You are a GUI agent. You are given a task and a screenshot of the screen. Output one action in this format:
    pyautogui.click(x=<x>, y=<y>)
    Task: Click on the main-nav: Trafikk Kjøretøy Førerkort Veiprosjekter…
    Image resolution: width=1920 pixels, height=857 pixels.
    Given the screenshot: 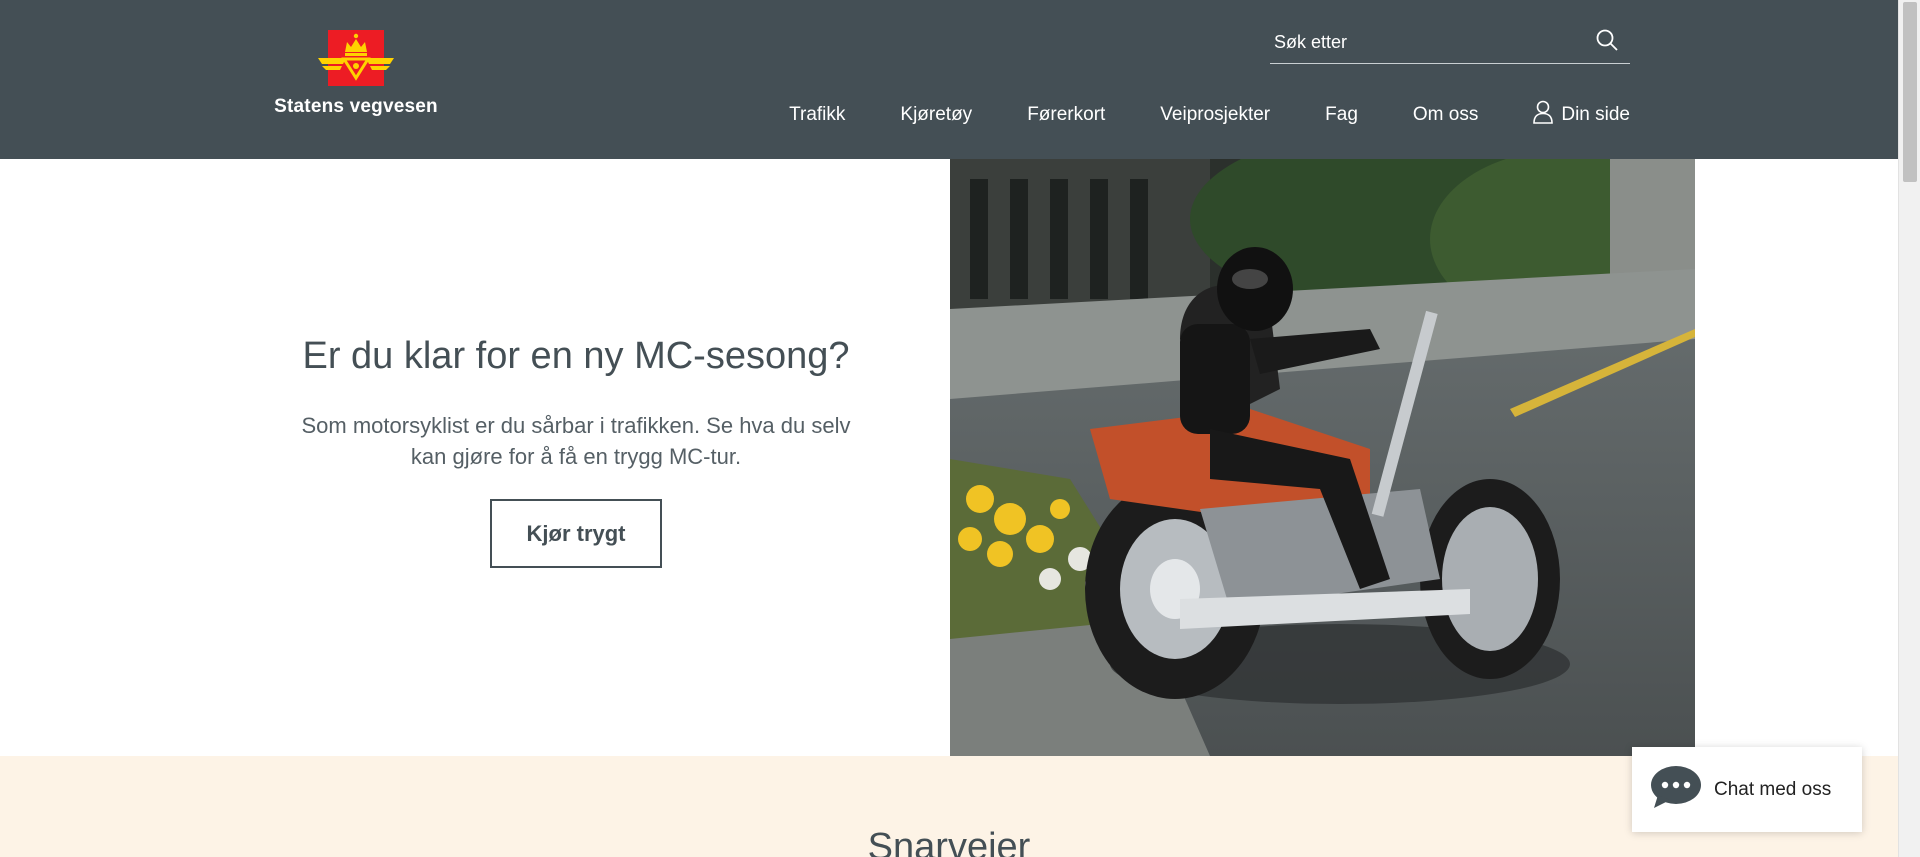 What is the action you would take?
    pyautogui.click(x=1209, y=115)
    